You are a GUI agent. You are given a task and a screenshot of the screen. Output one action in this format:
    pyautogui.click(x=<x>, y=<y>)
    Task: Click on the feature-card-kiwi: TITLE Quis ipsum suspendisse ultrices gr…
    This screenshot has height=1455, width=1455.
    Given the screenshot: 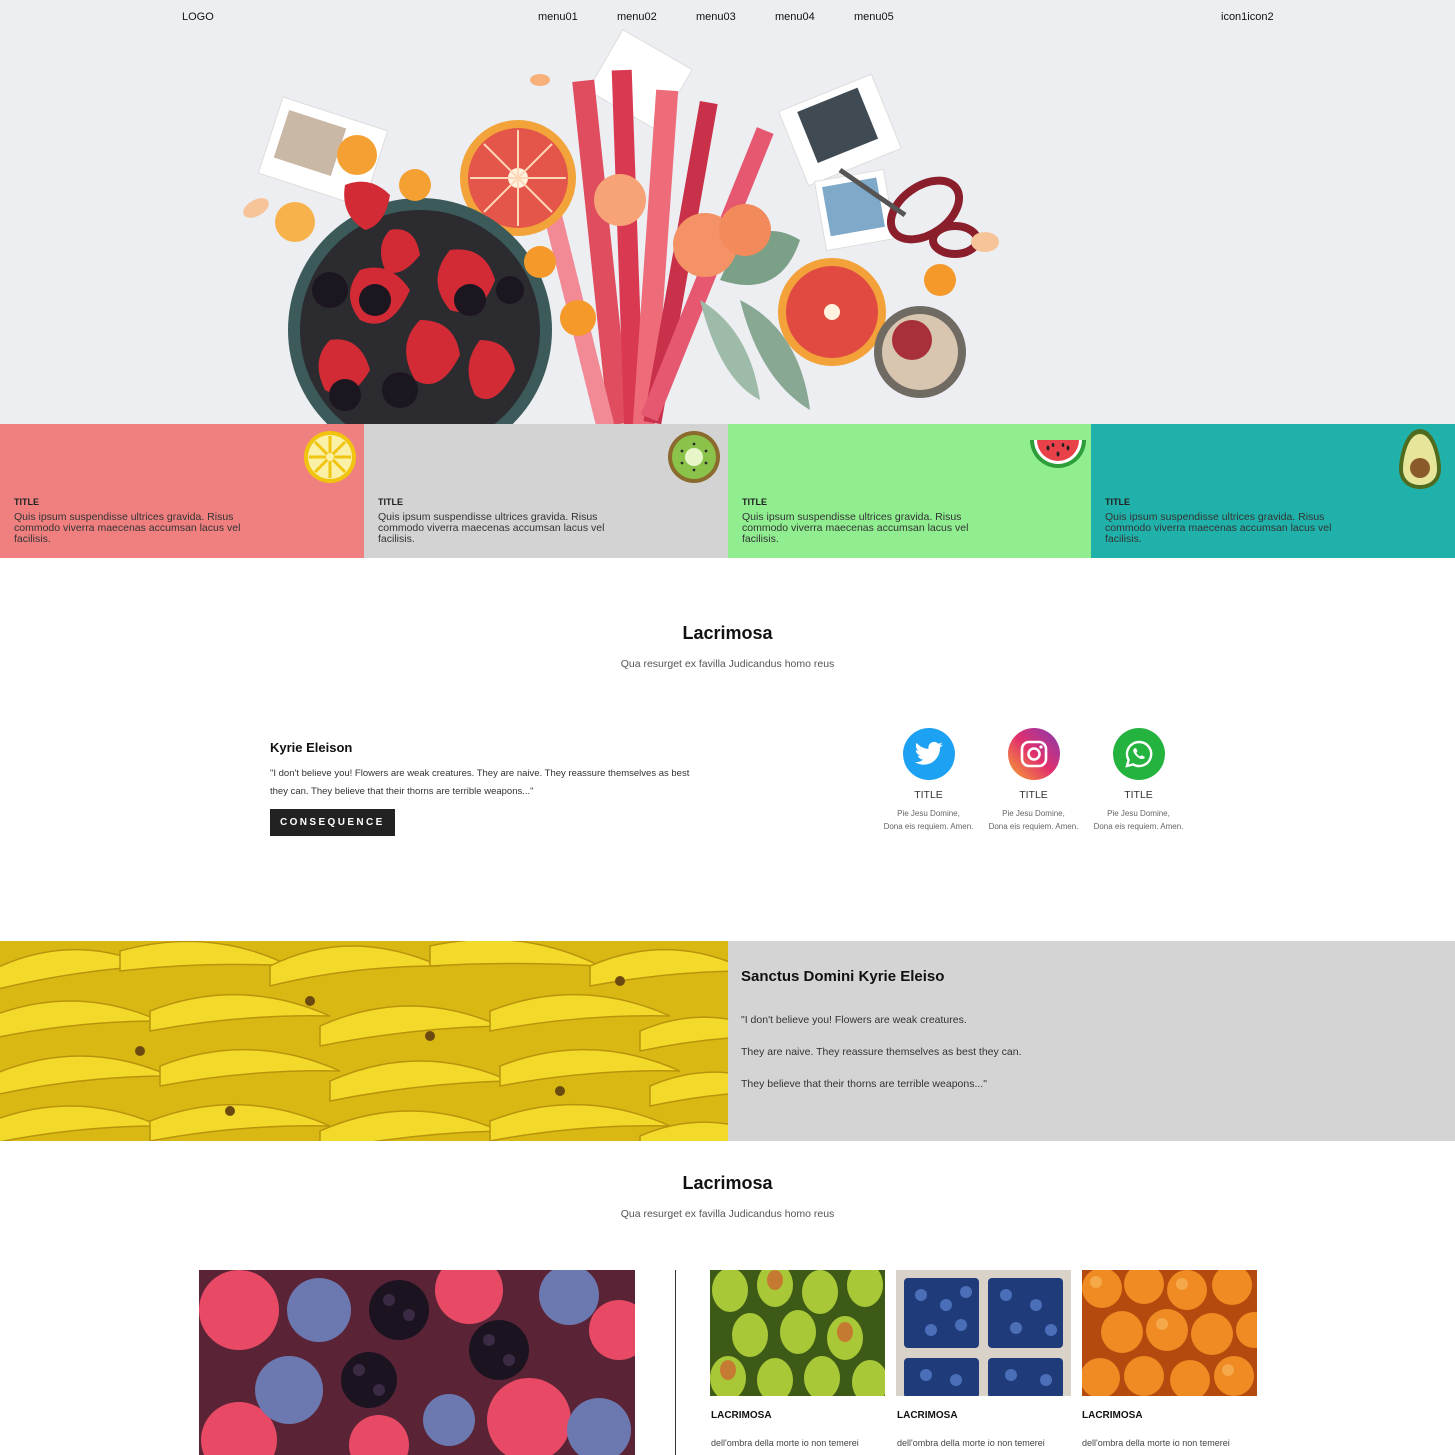 What is the action you would take?
    pyautogui.click(x=546, y=491)
    